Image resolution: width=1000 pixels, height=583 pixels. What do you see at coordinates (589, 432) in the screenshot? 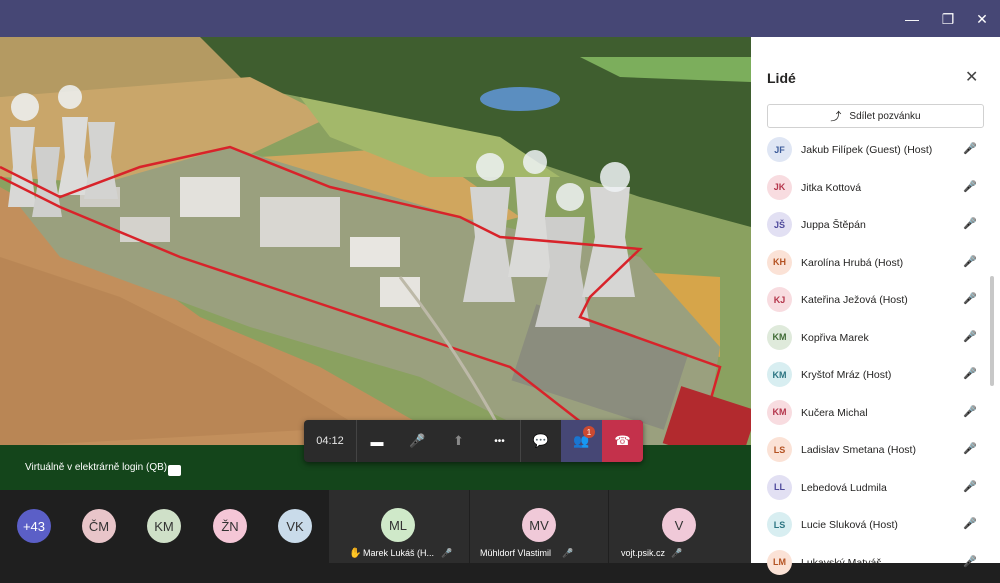
I see `people-badge: 1` at bounding box center [589, 432].